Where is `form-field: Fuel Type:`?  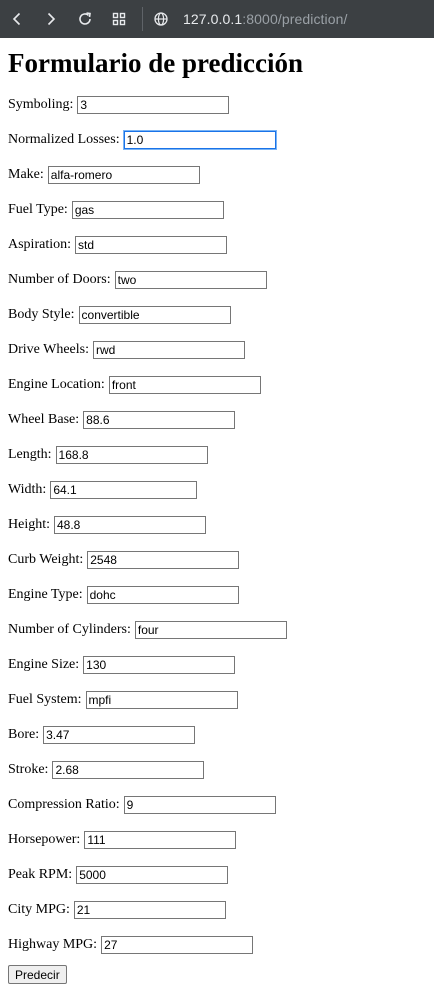 form-field: Fuel Type: is located at coordinates (217, 209).